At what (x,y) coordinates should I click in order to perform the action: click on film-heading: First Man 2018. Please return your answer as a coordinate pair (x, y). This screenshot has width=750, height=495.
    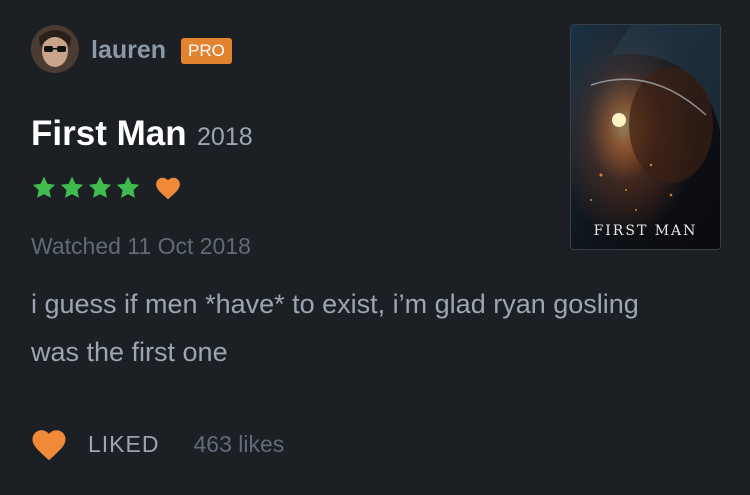
    Looking at the image, I should click on (142, 134).